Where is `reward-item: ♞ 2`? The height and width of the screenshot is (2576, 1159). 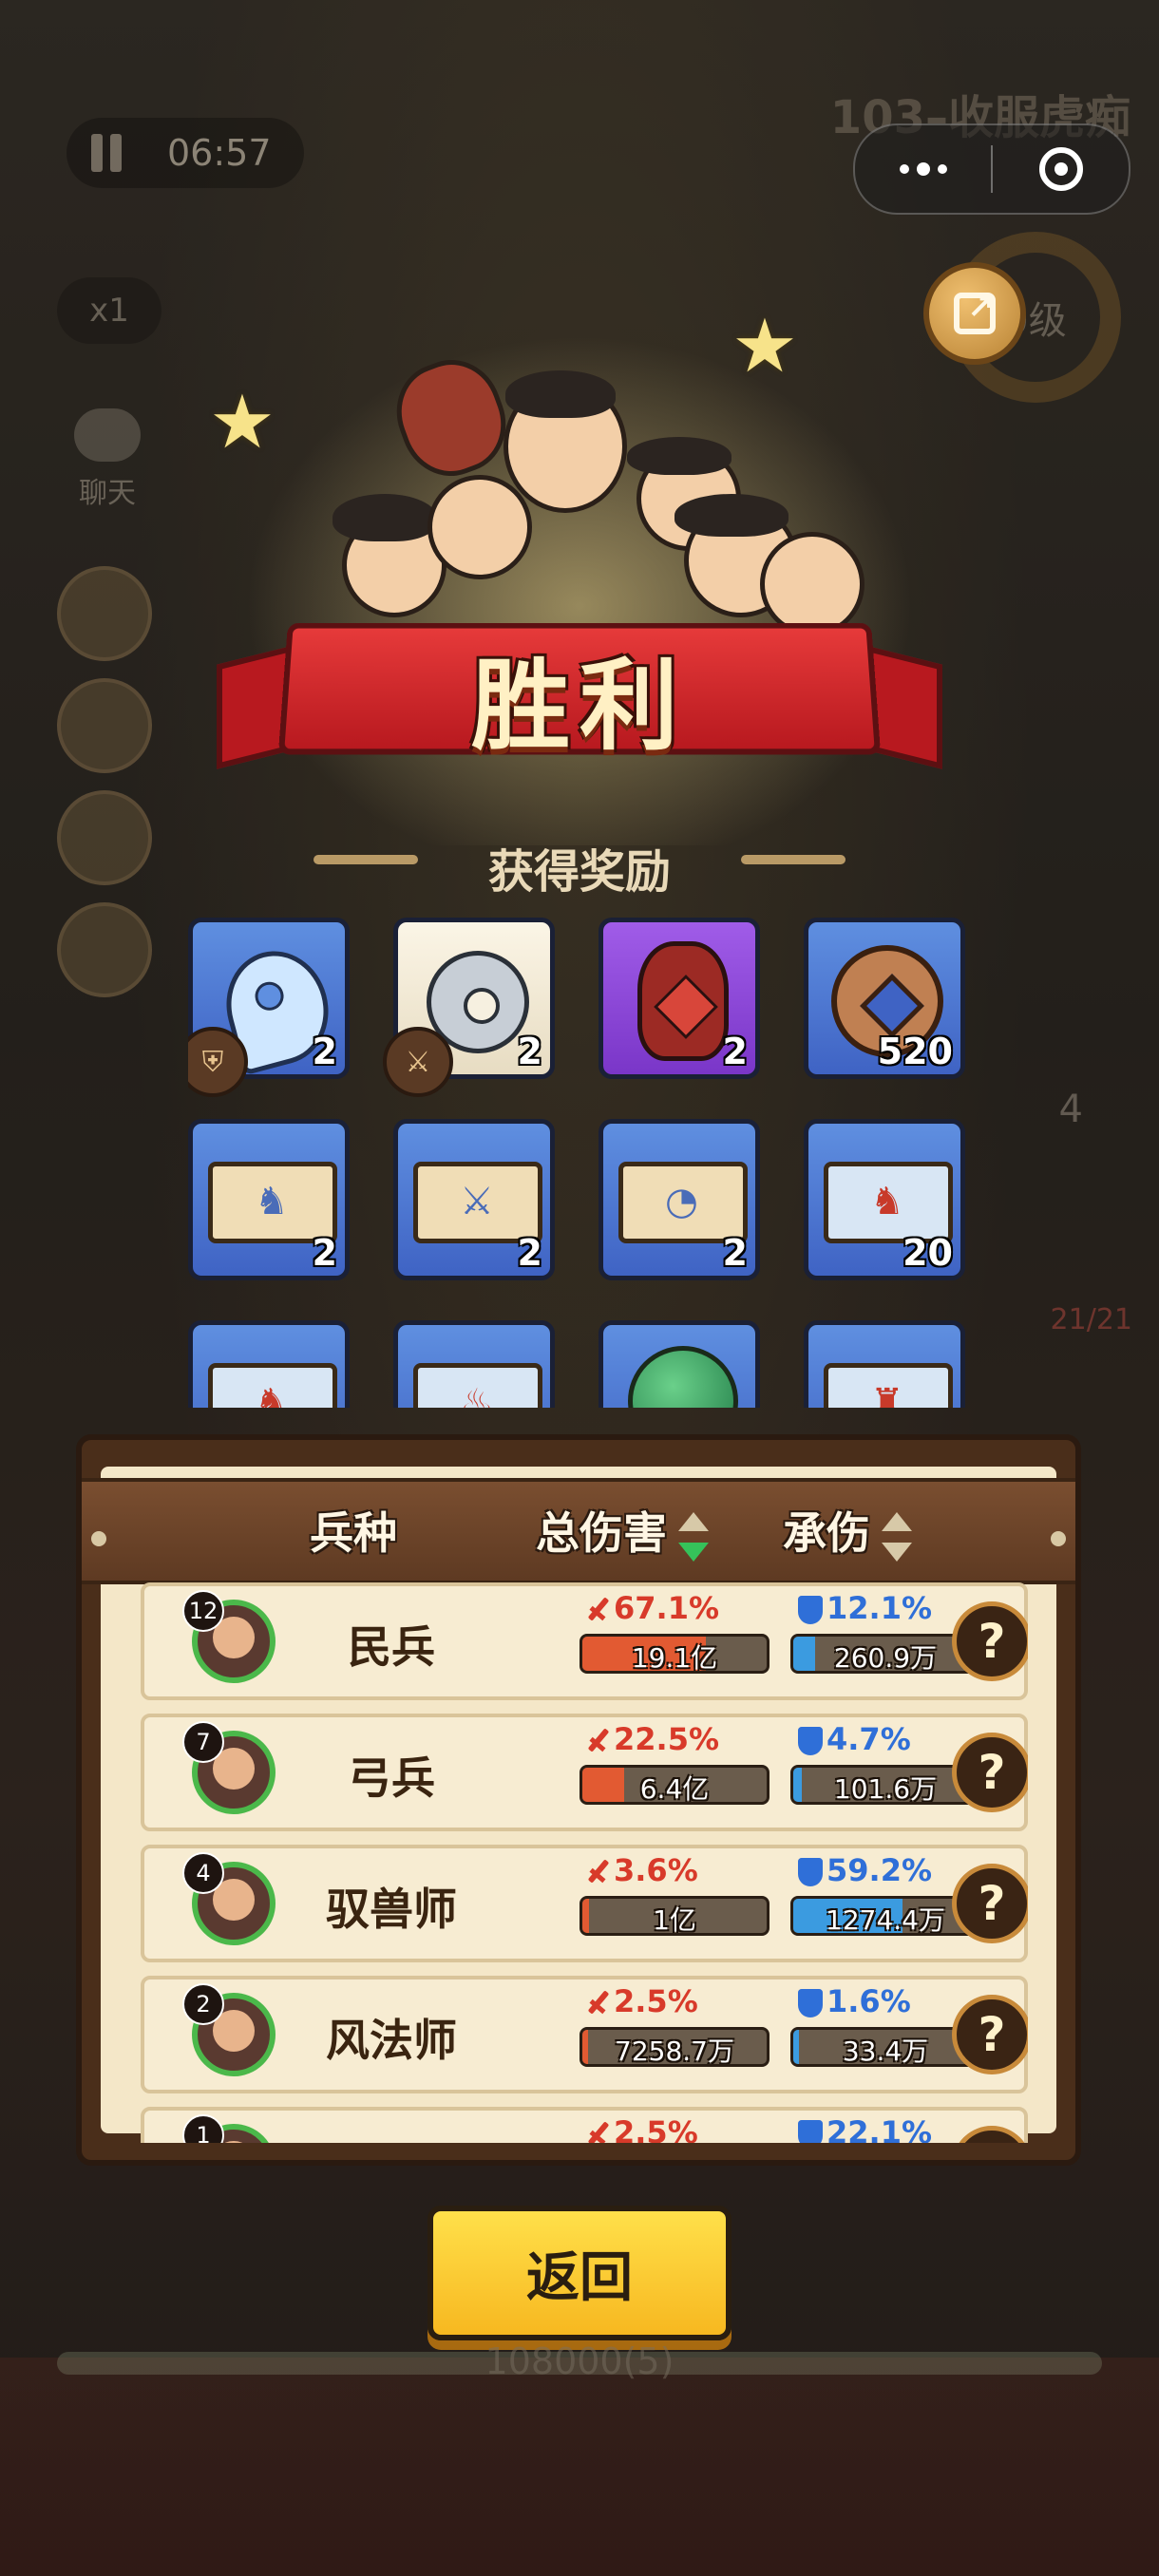
reward-item: ♞ 2 is located at coordinates (269, 1199).